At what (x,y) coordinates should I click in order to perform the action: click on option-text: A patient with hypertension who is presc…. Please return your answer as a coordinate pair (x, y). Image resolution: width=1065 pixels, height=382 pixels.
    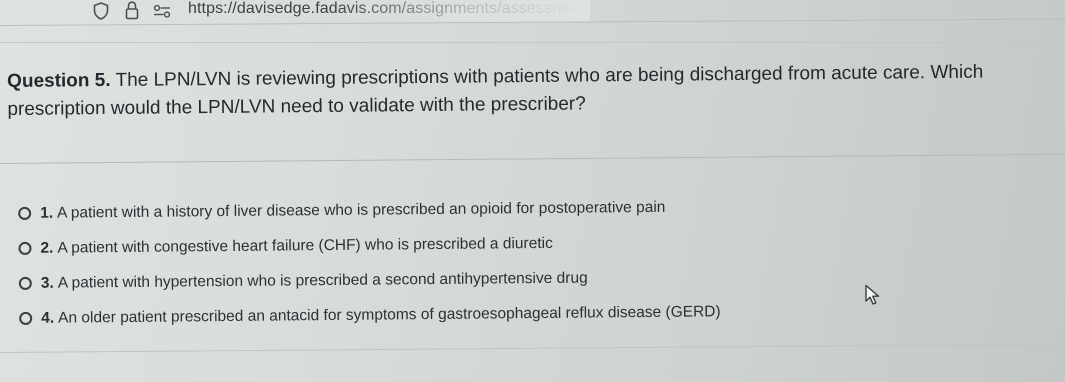
    Looking at the image, I should click on (322, 280).